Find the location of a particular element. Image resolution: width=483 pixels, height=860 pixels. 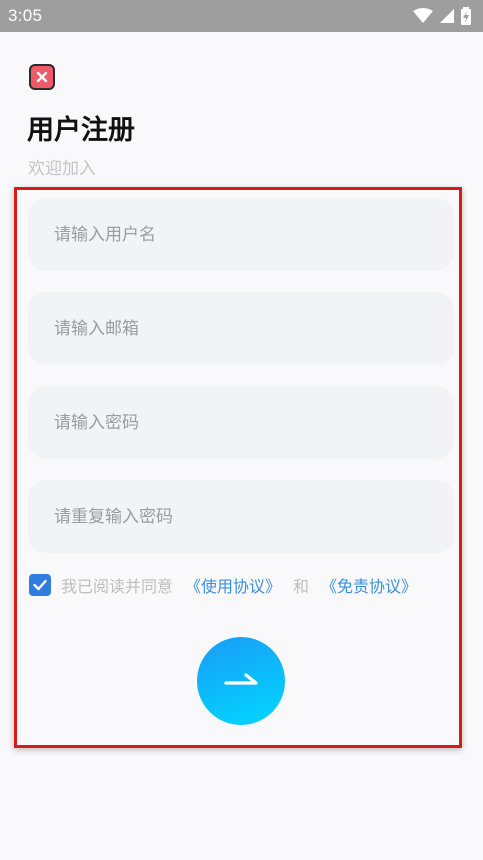

status-time: 3:05 is located at coordinates (25, 15).